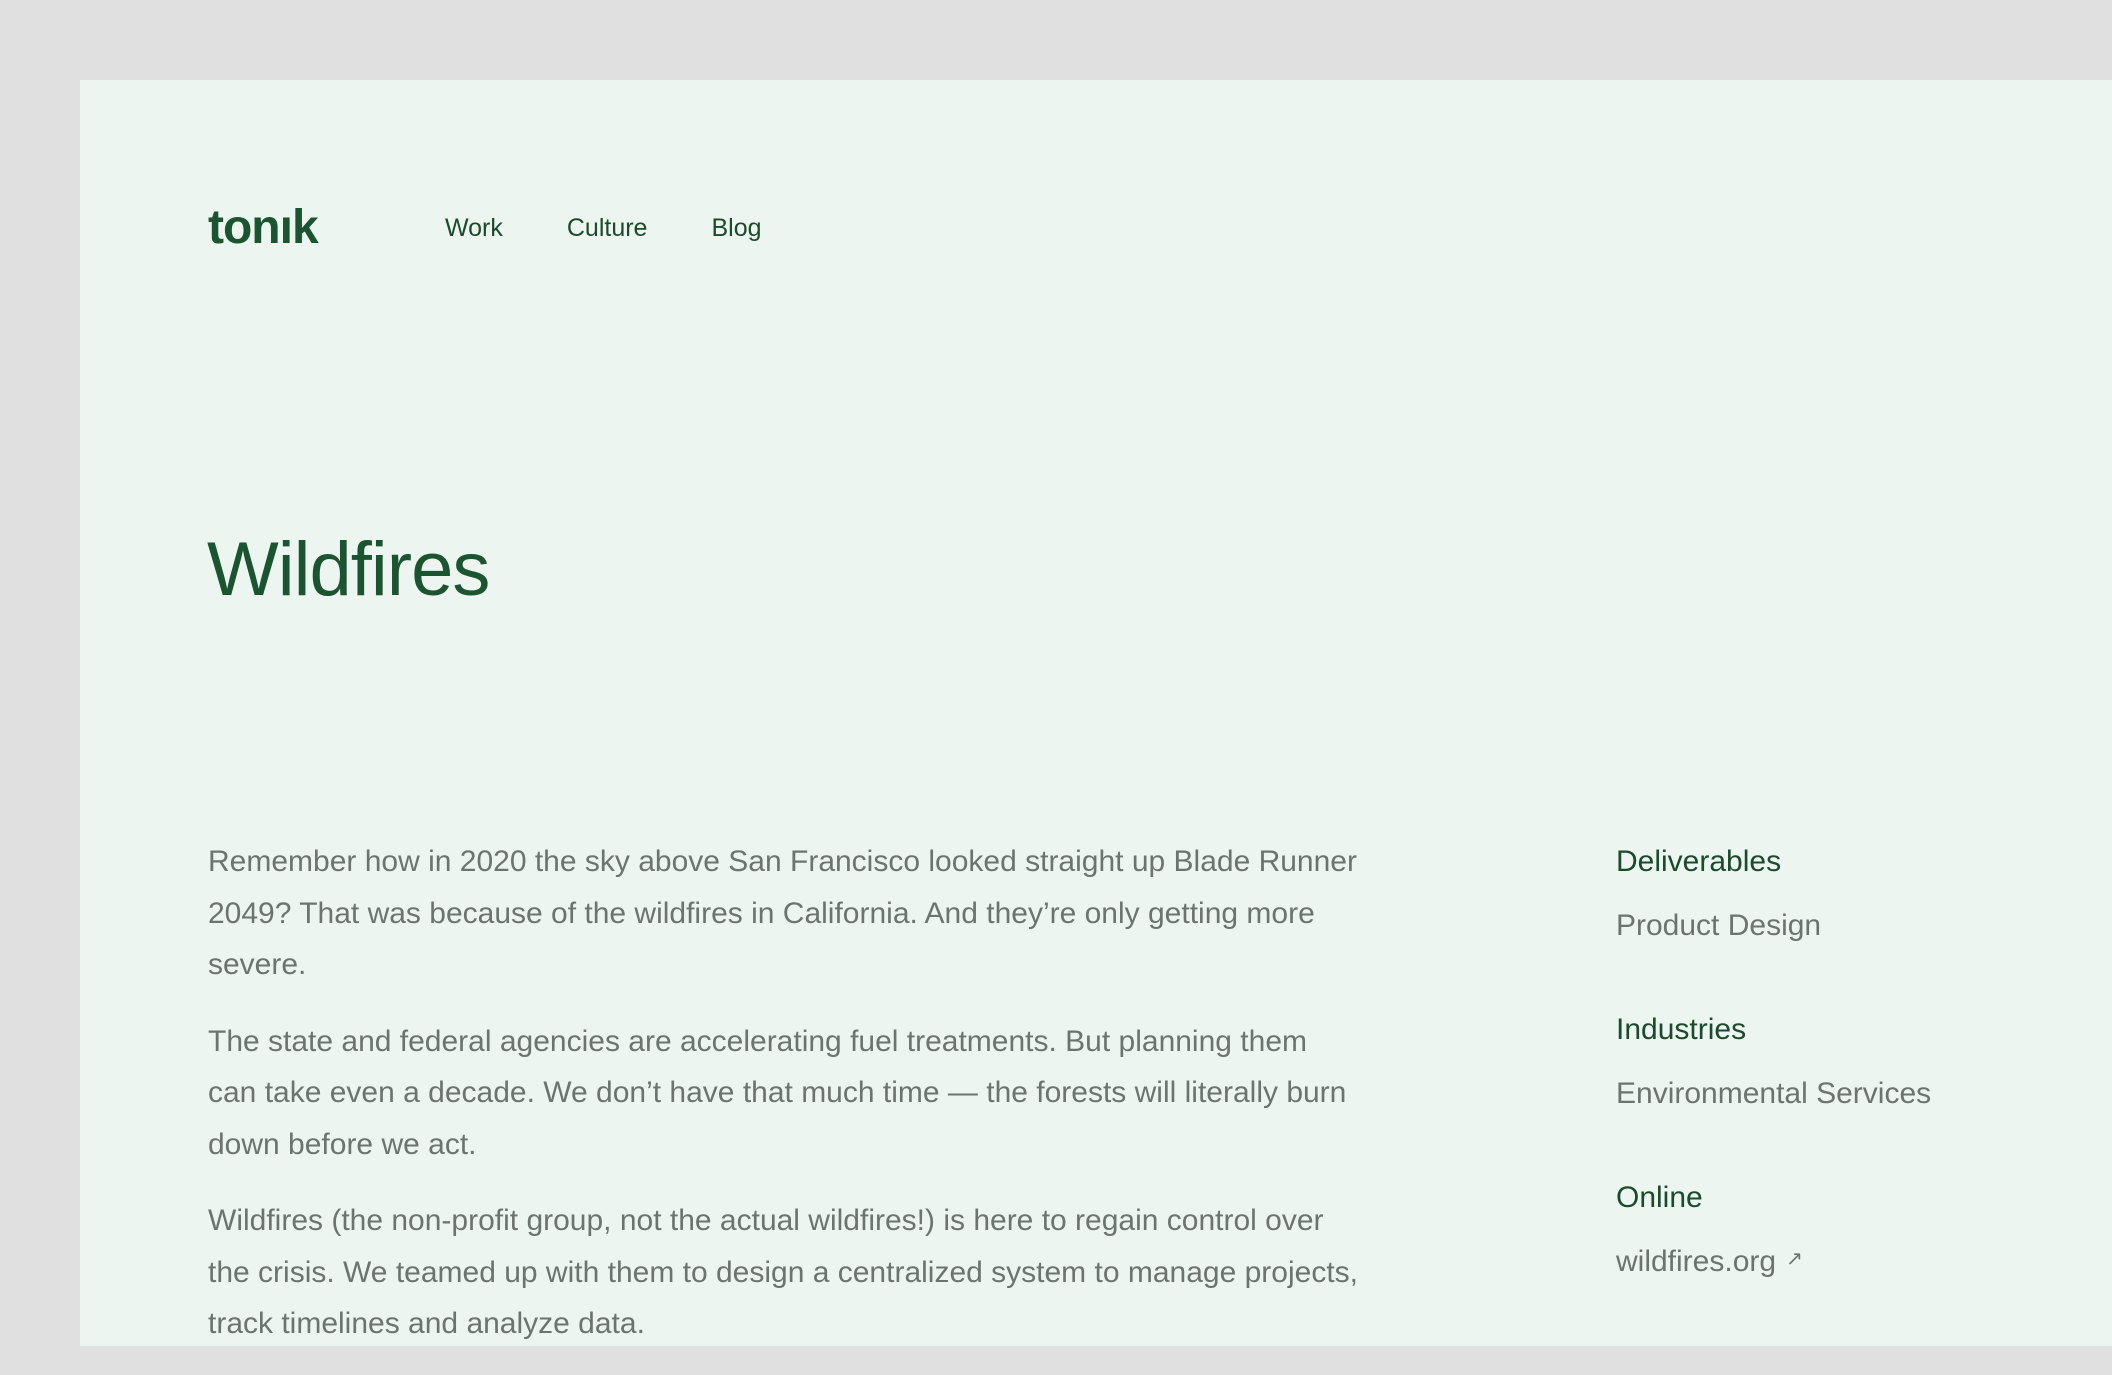 This screenshot has width=2112, height=1375. Describe the element at coordinates (1699, 861) in the screenshot. I see `deliverables-label: Deliverables` at that location.